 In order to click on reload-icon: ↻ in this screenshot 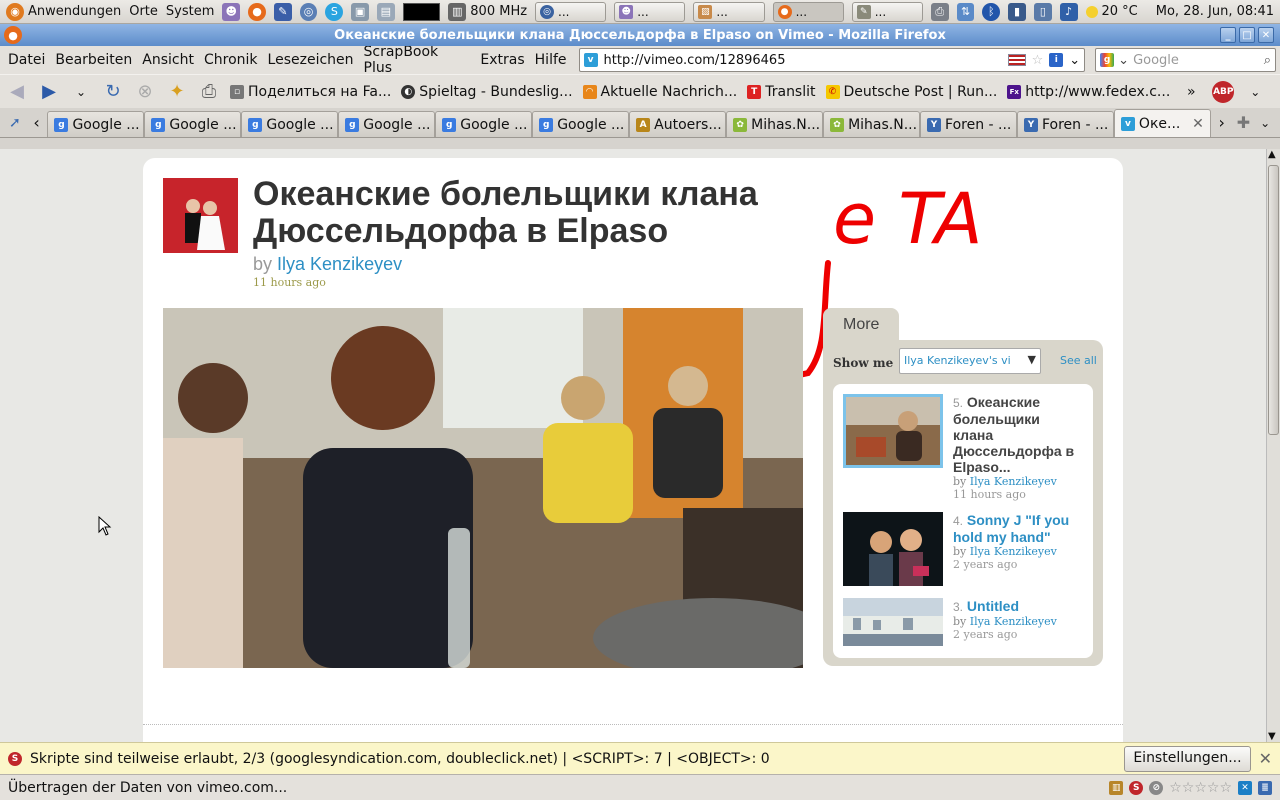, I will do `click(113, 92)`.